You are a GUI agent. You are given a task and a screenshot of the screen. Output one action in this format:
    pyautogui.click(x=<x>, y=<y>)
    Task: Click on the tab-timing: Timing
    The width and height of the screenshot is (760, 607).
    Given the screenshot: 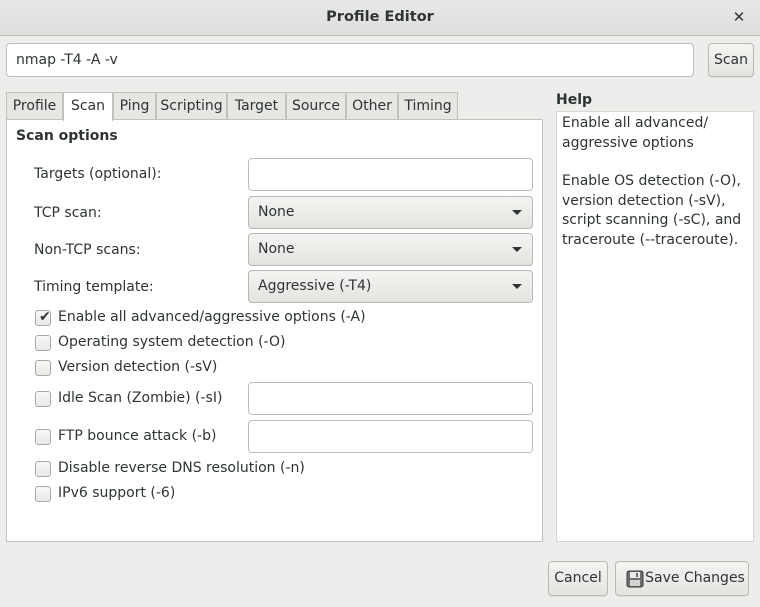 What is the action you would take?
    pyautogui.click(x=428, y=106)
    